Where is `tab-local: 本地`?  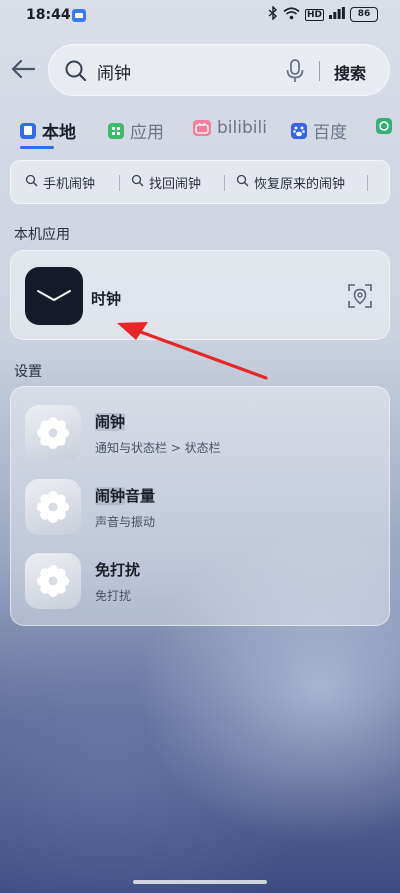 tab-local: 本地 is located at coordinates (48, 130).